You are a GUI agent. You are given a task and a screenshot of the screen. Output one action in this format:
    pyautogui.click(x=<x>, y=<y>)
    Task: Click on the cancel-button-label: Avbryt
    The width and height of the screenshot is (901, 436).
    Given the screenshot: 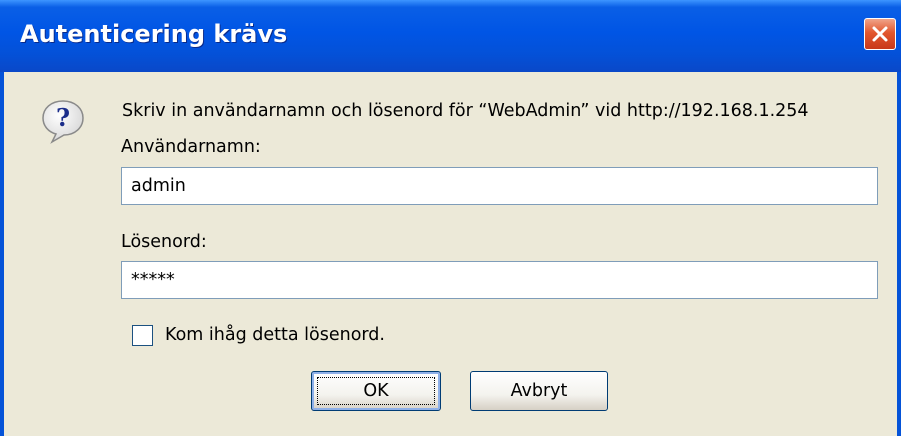 What is the action you would take?
    pyautogui.click(x=539, y=391)
    